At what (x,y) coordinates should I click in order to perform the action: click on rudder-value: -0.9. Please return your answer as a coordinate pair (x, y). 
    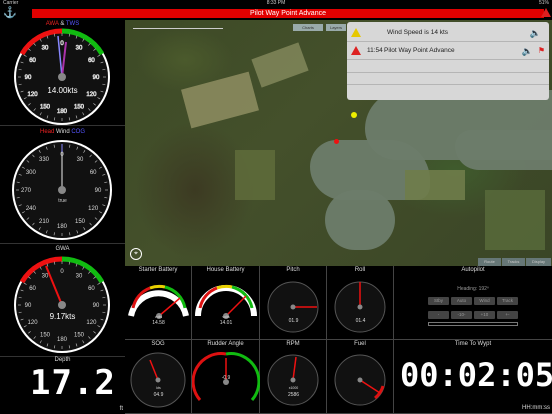
    Looking at the image, I should click on (226, 378).